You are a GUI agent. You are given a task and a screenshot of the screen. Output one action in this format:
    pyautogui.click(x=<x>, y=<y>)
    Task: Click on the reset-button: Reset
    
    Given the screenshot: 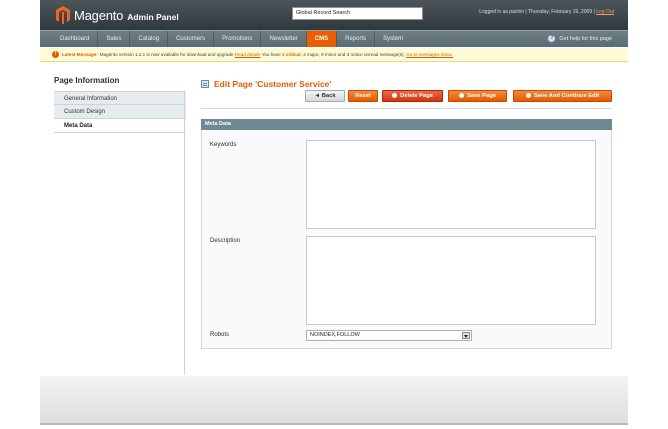 What is the action you would take?
    pyautogui.click(x=363, y=96)
    